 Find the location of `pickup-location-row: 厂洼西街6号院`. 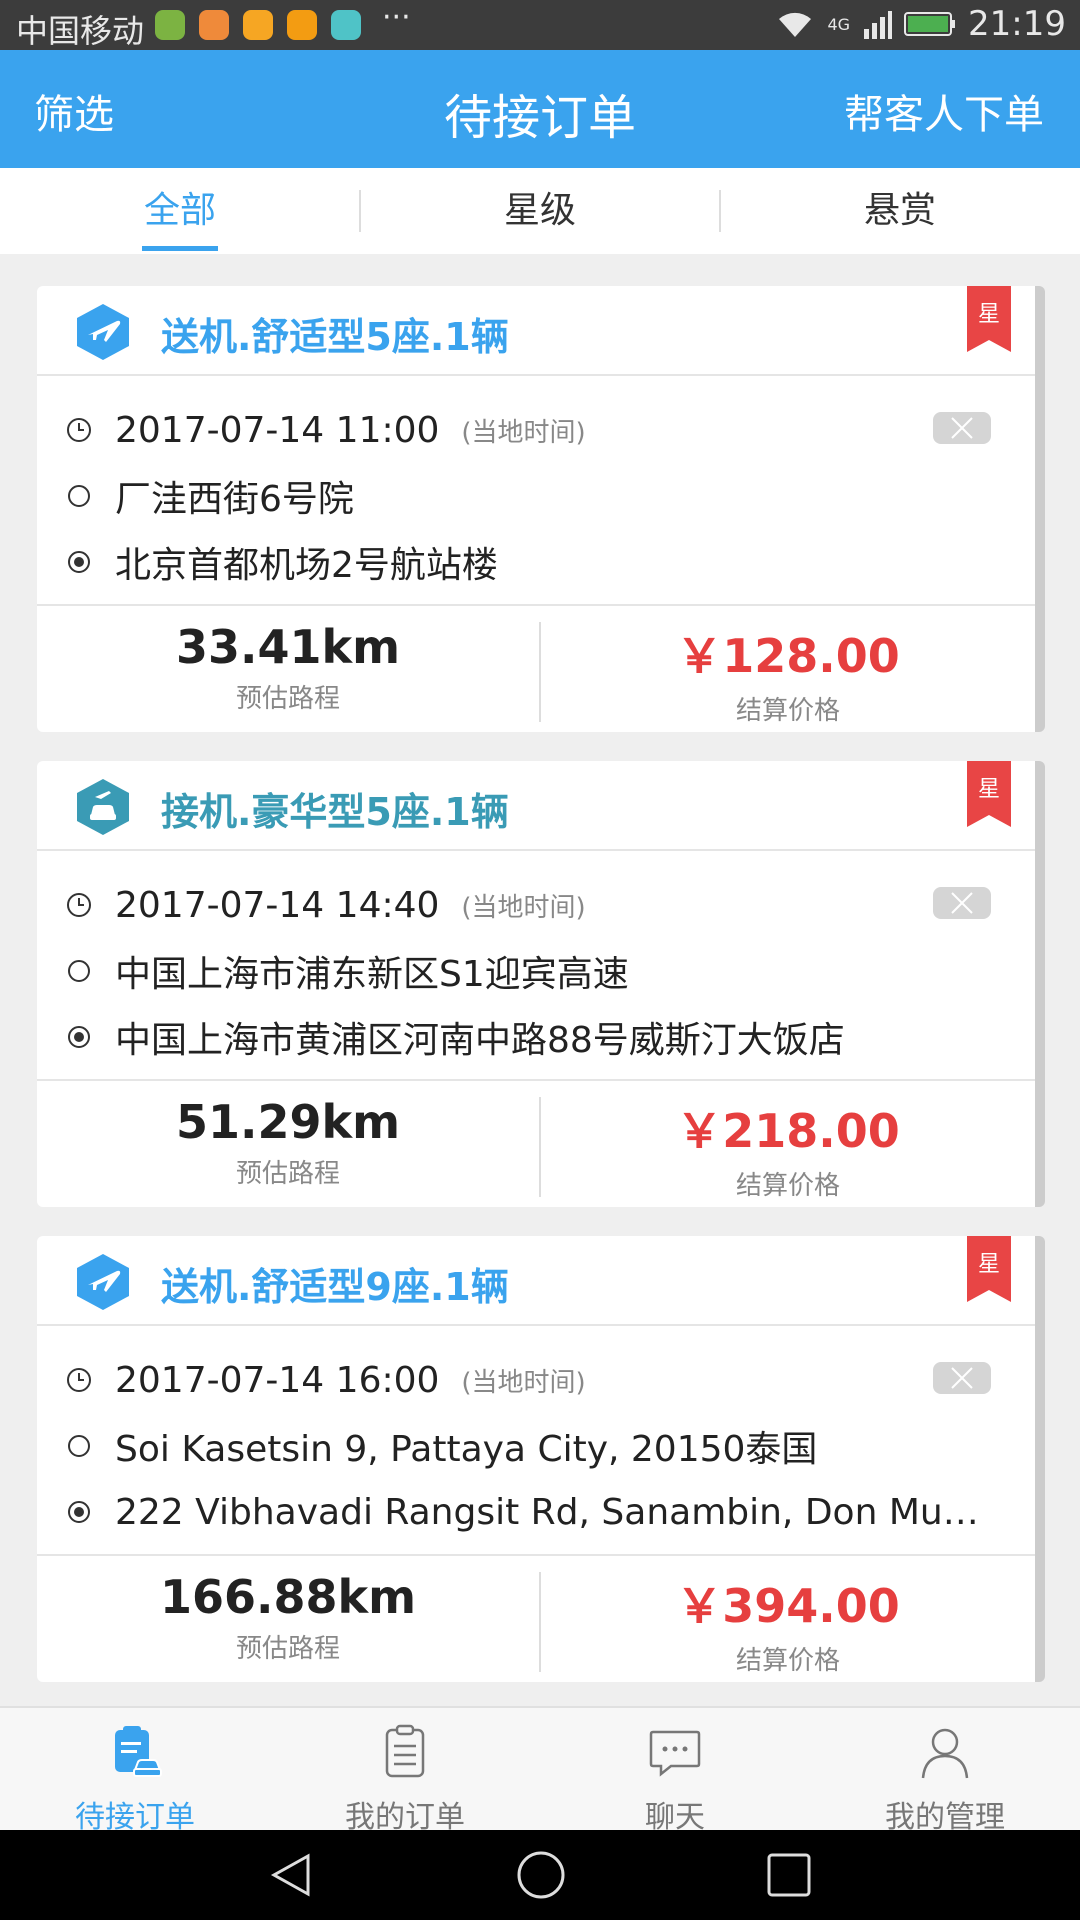

pickup-location-row: 厂洼西街6号院 is located at coordinates (209, 496).